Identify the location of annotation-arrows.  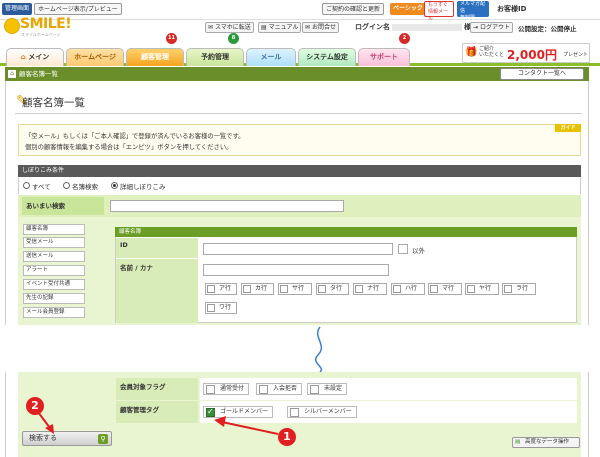
(158, 423).